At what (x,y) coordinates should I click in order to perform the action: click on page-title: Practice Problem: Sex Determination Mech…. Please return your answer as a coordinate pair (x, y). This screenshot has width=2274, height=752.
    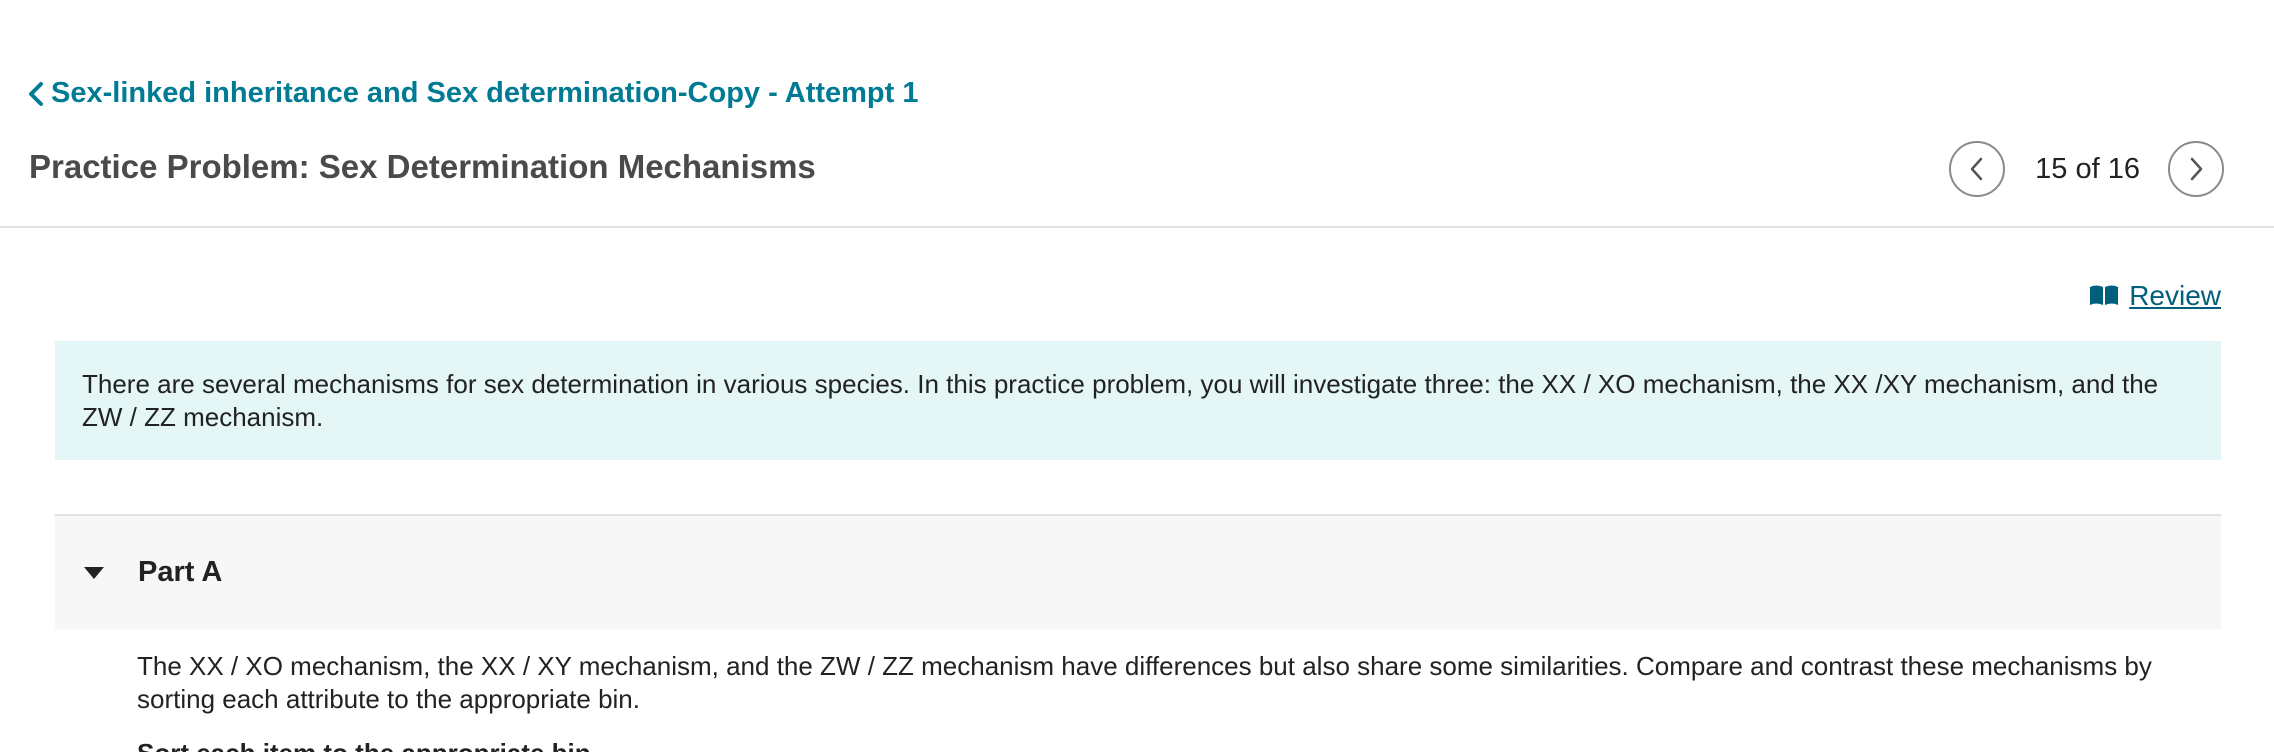
    Looking at the image, I should click on (422, 166).